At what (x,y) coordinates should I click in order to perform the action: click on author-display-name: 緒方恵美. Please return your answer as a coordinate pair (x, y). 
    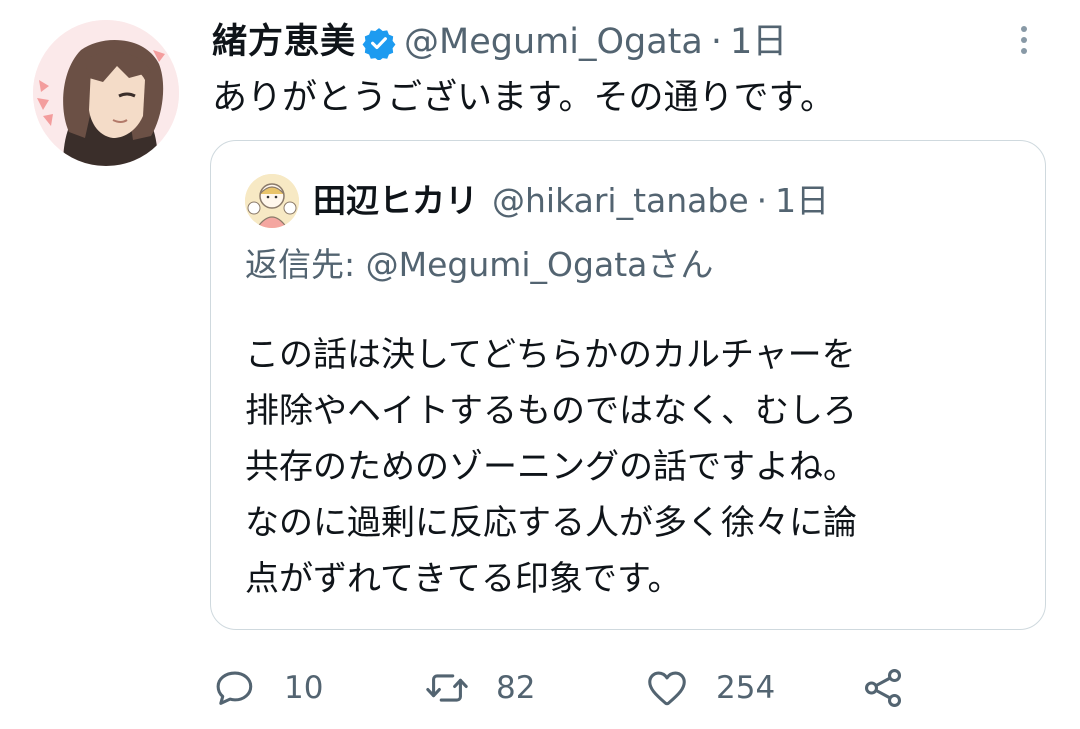
    Looking at the image, I should click on (284, 42).